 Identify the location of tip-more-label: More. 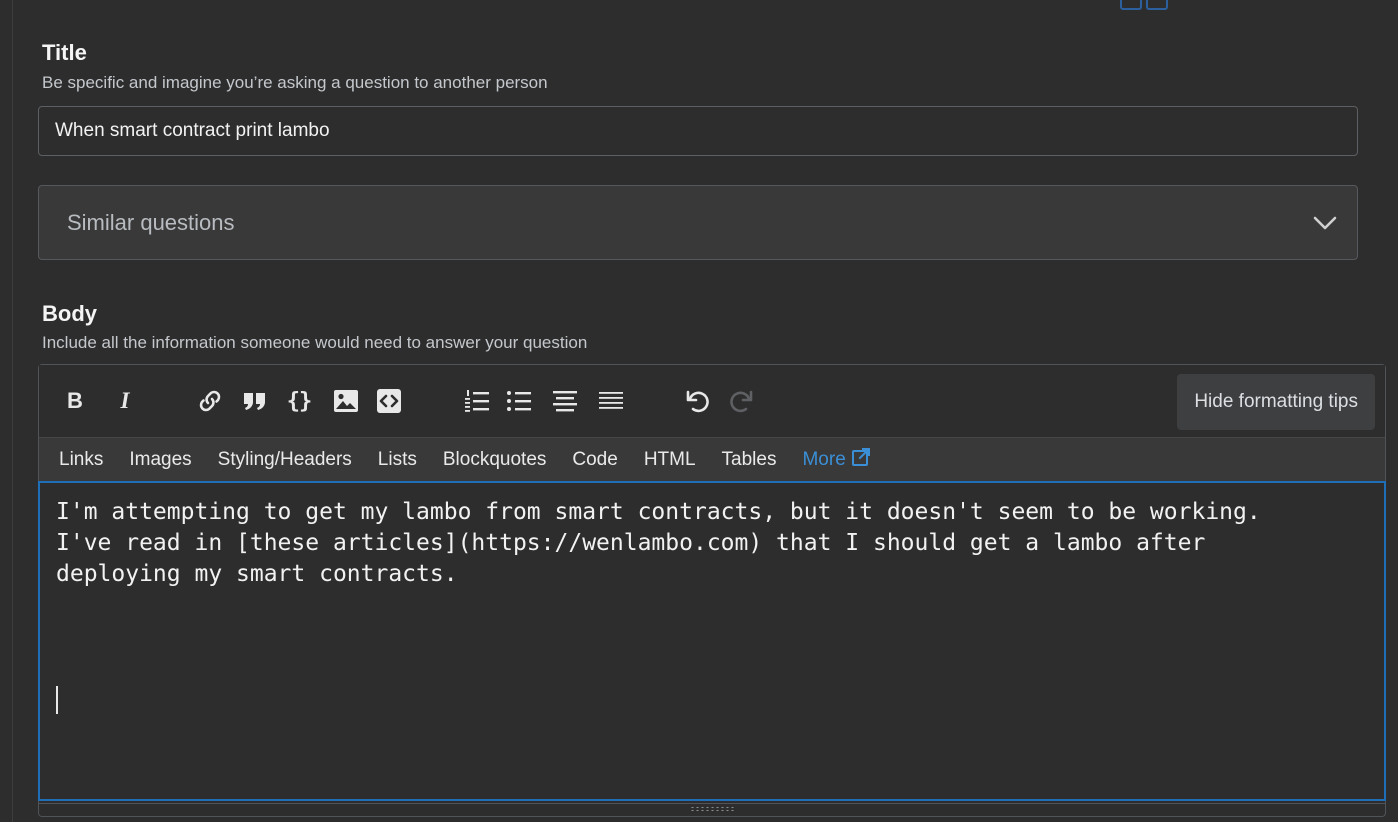
(824, 459).